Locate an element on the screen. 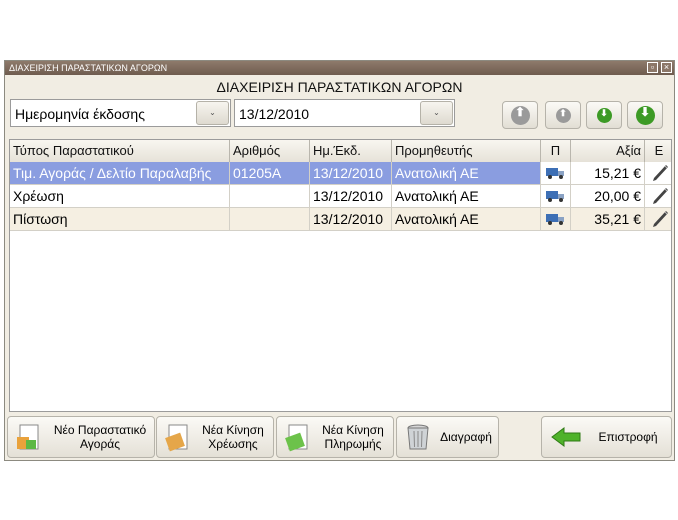 Image resolution: width=678 pixels, height=520 pixels. title-bar: ΔΙΑΧΕΙΡΙΣΗ ΠΑΡΑΣΤΑΤΙΚΩΝ ΑΓΟΡΩΝ ▫ × is located at coordinates (339, 68).